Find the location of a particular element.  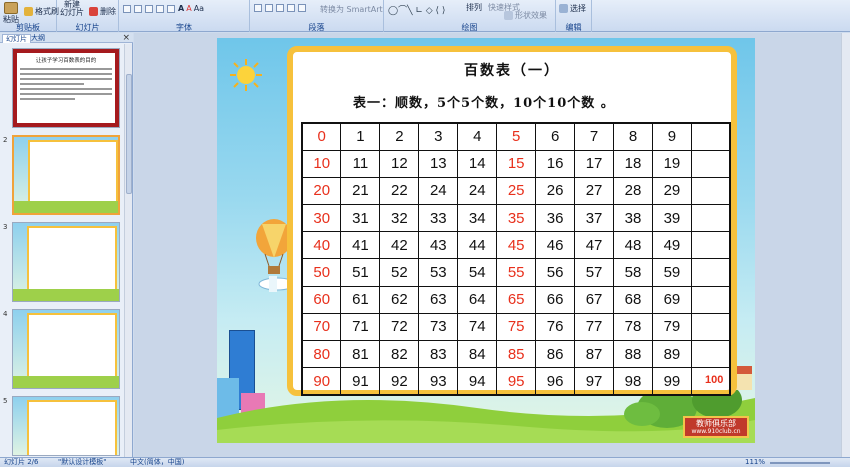

table-cell: 34 is located at coordinates (477, 218).